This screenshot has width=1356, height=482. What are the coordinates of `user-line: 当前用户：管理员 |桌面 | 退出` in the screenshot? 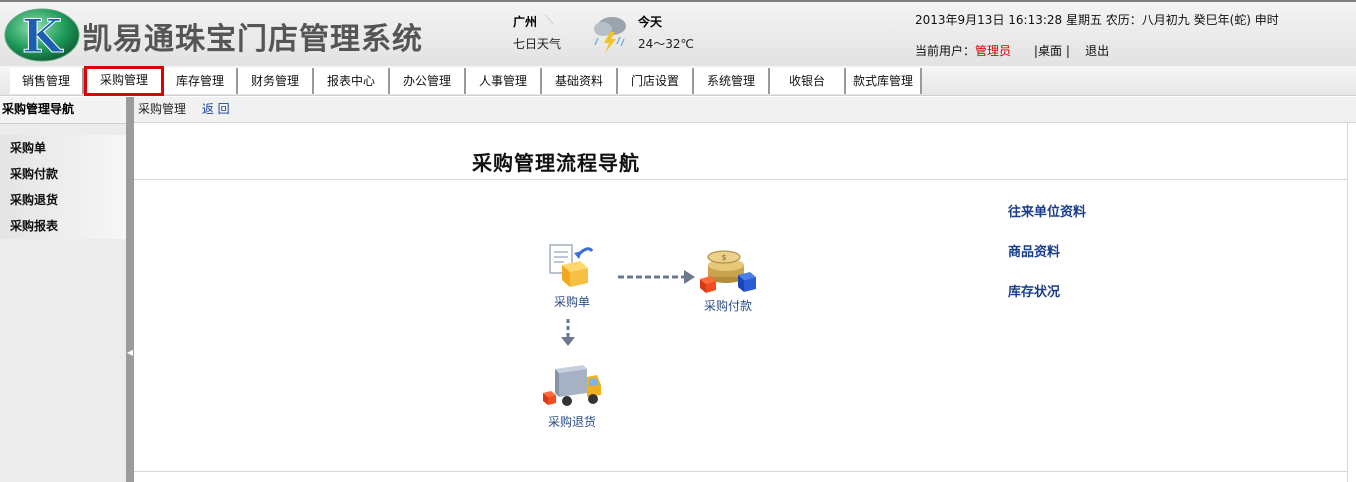 It's located at (1012, 50).